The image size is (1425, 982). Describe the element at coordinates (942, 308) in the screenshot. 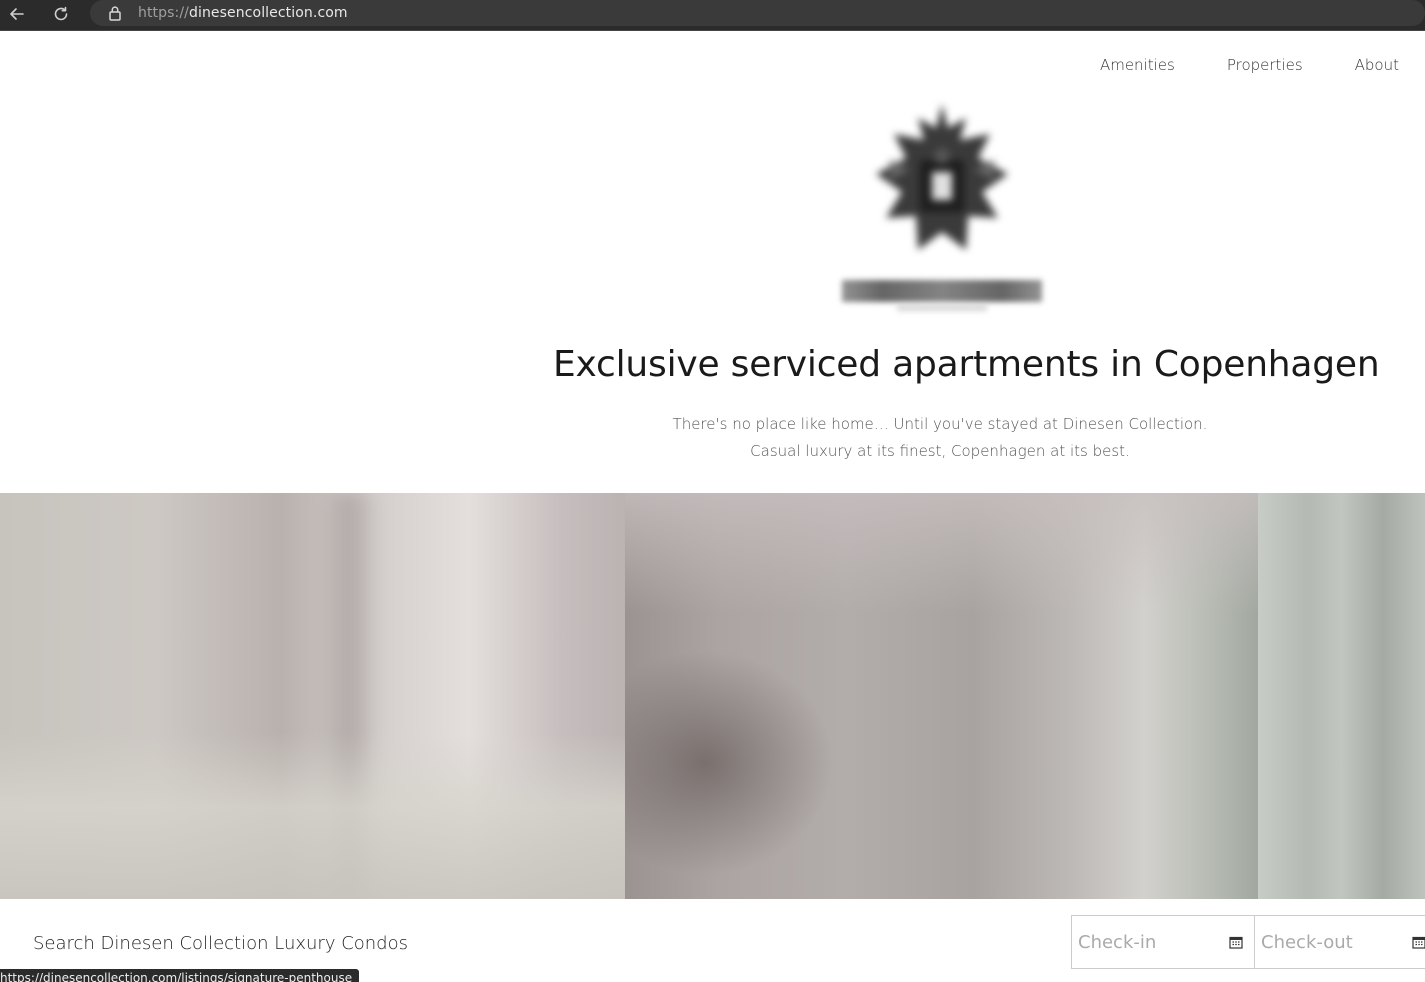

I see `logo-tagline` at that location.